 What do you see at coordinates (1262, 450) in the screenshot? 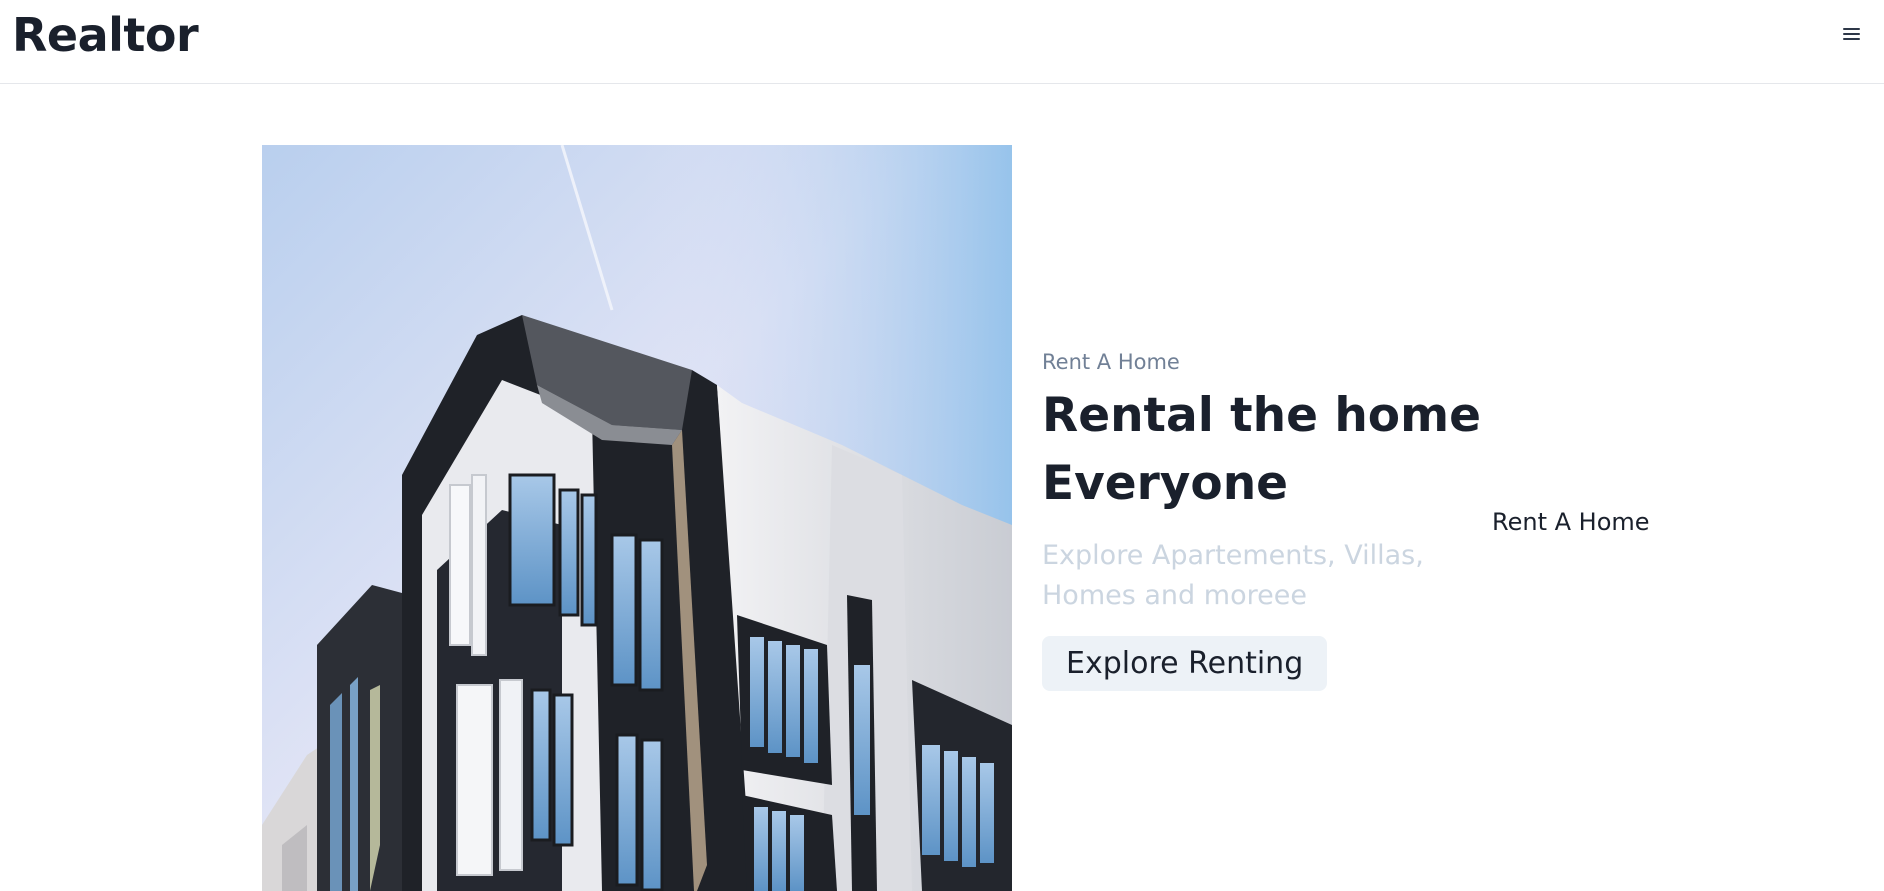
I see `hero-headline: Rental the home Everyone` at bounding box center [1262, 450].